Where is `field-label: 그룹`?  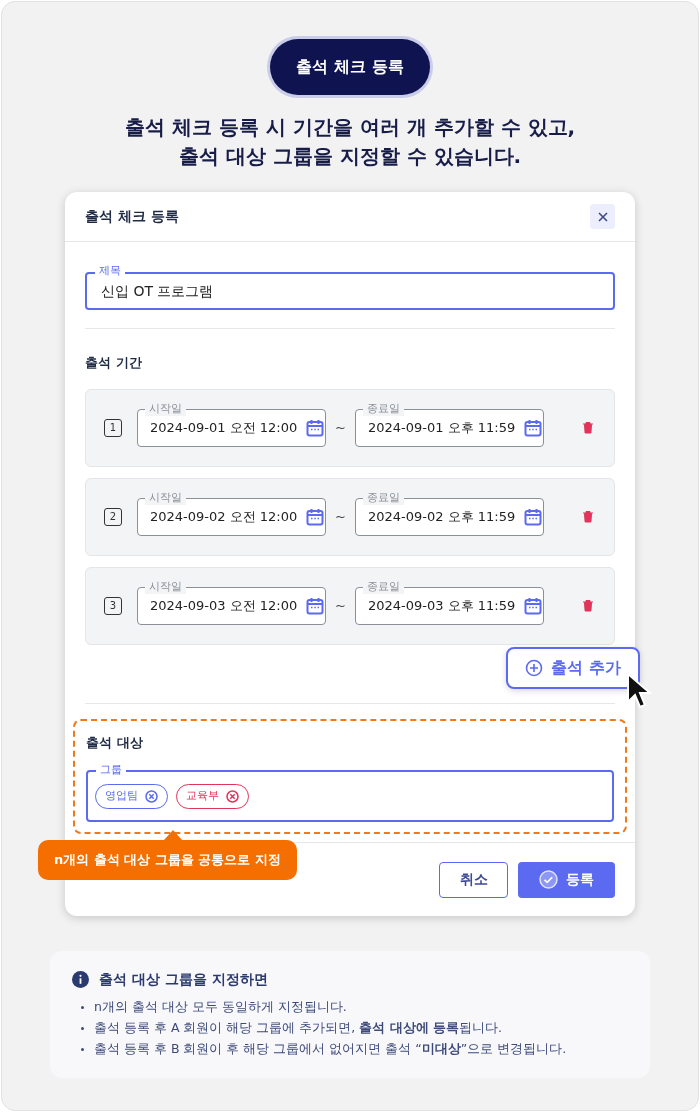 field-label: 그룹 is located at coordinates (111, 770).